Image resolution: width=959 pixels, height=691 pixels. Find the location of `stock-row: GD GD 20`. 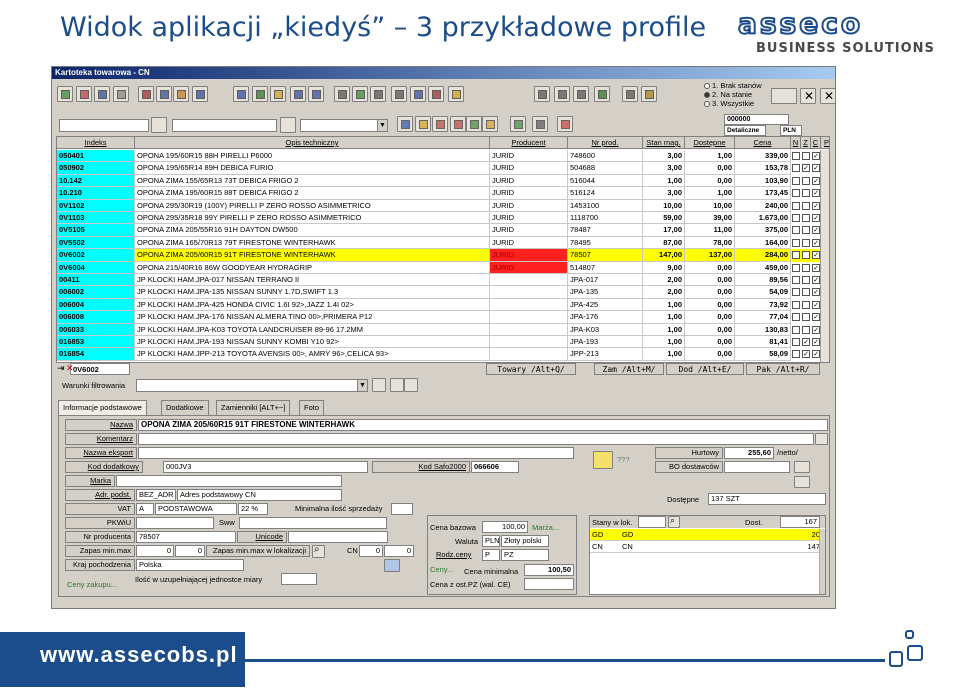

stock-row: GD GD 20 is located at coordinates (707, 535).